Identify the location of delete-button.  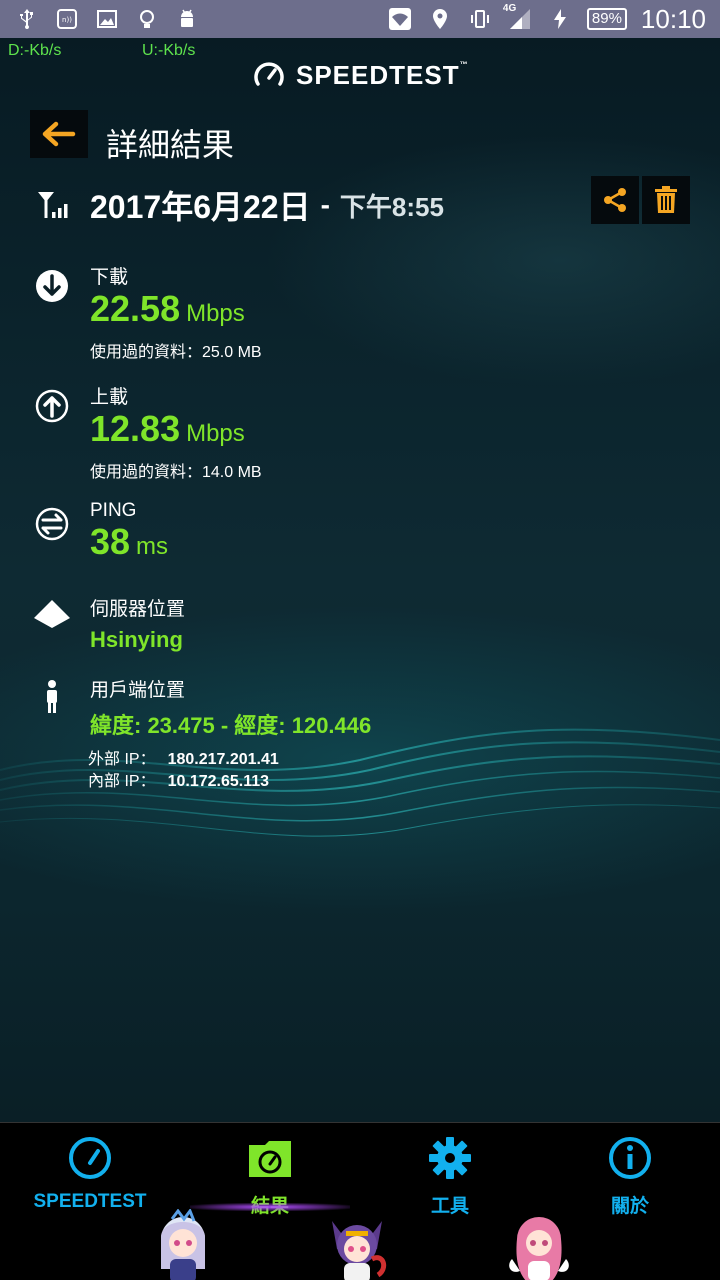
(666, 200).